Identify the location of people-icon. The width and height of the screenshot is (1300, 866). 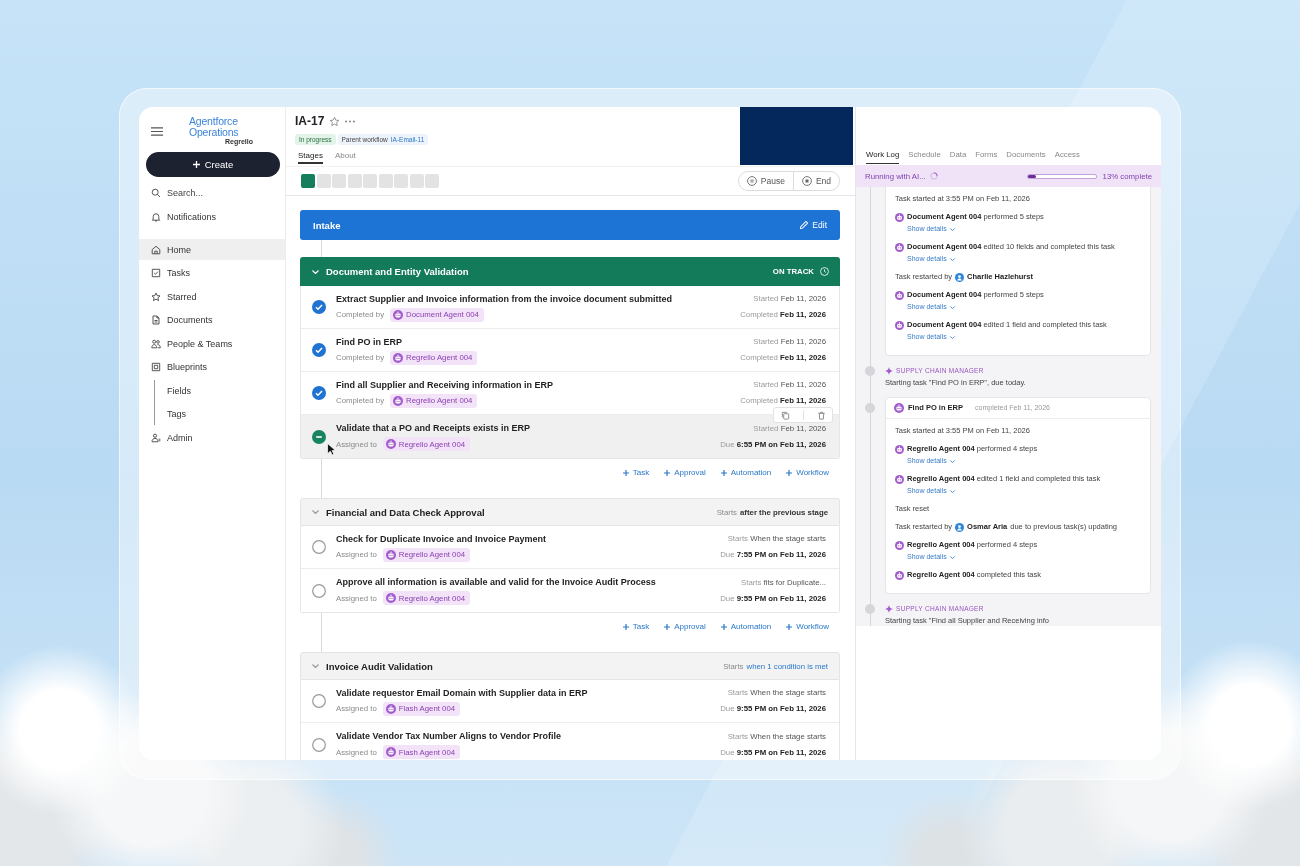
(156, 343).